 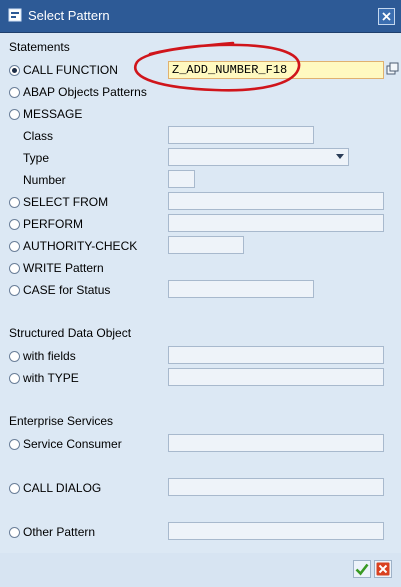 What do you see at coordinates (63, 268) in the screenshot?
I see `label-write-pattern: WRITE Pattern` at bounding box center [63, 268].